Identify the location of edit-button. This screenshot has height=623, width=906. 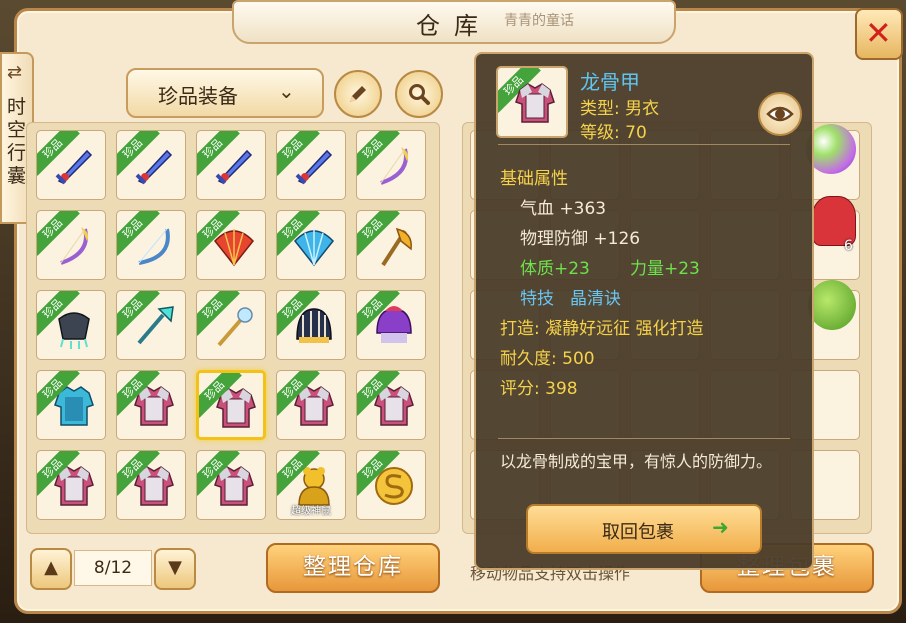
(358, 94).